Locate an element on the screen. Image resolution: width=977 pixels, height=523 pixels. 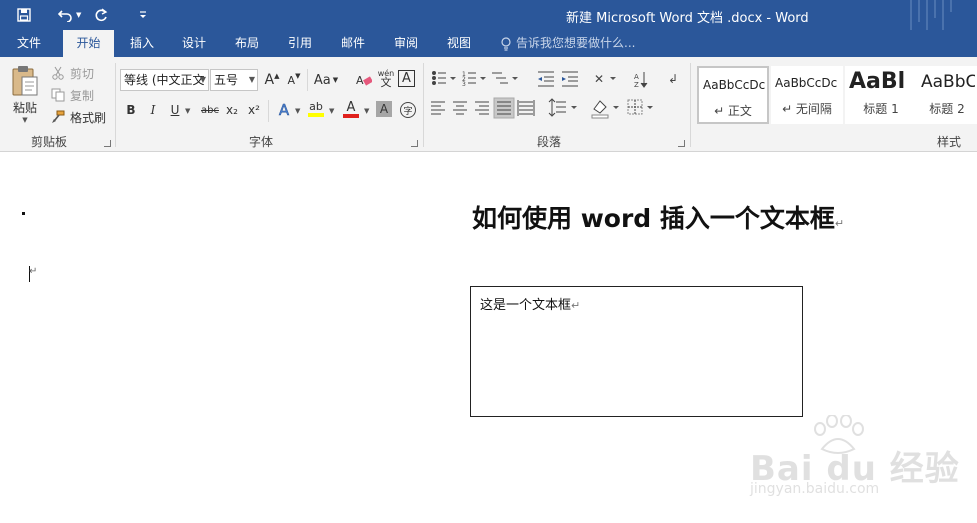
strikethrough-icon: abc is located at coordinates (210, 110).